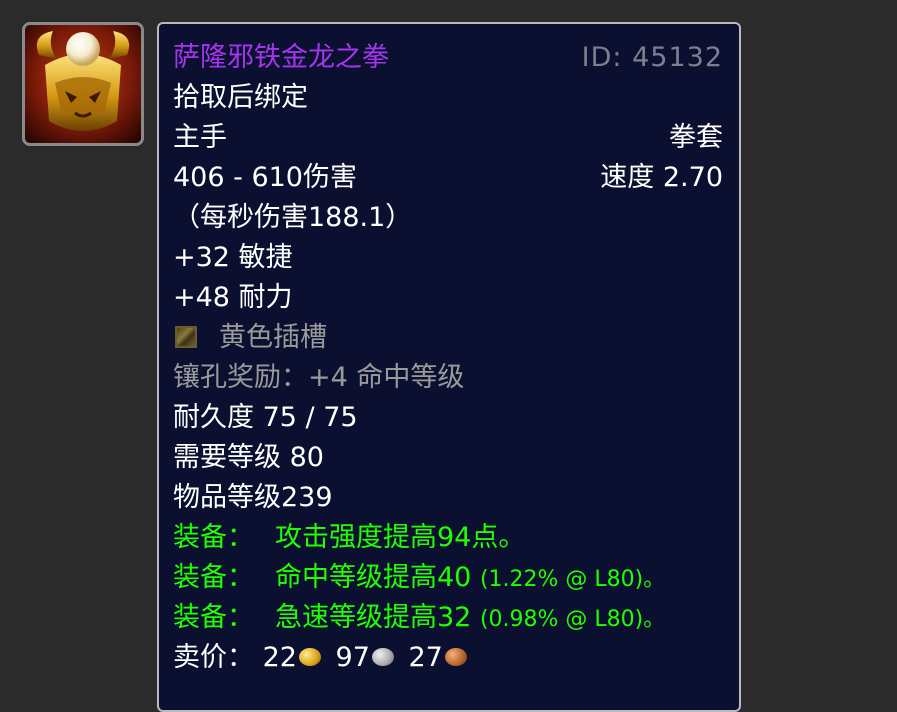 The image size is (897, 712). I want to click on golden-dragon-fist-icon, so click(83, 84).